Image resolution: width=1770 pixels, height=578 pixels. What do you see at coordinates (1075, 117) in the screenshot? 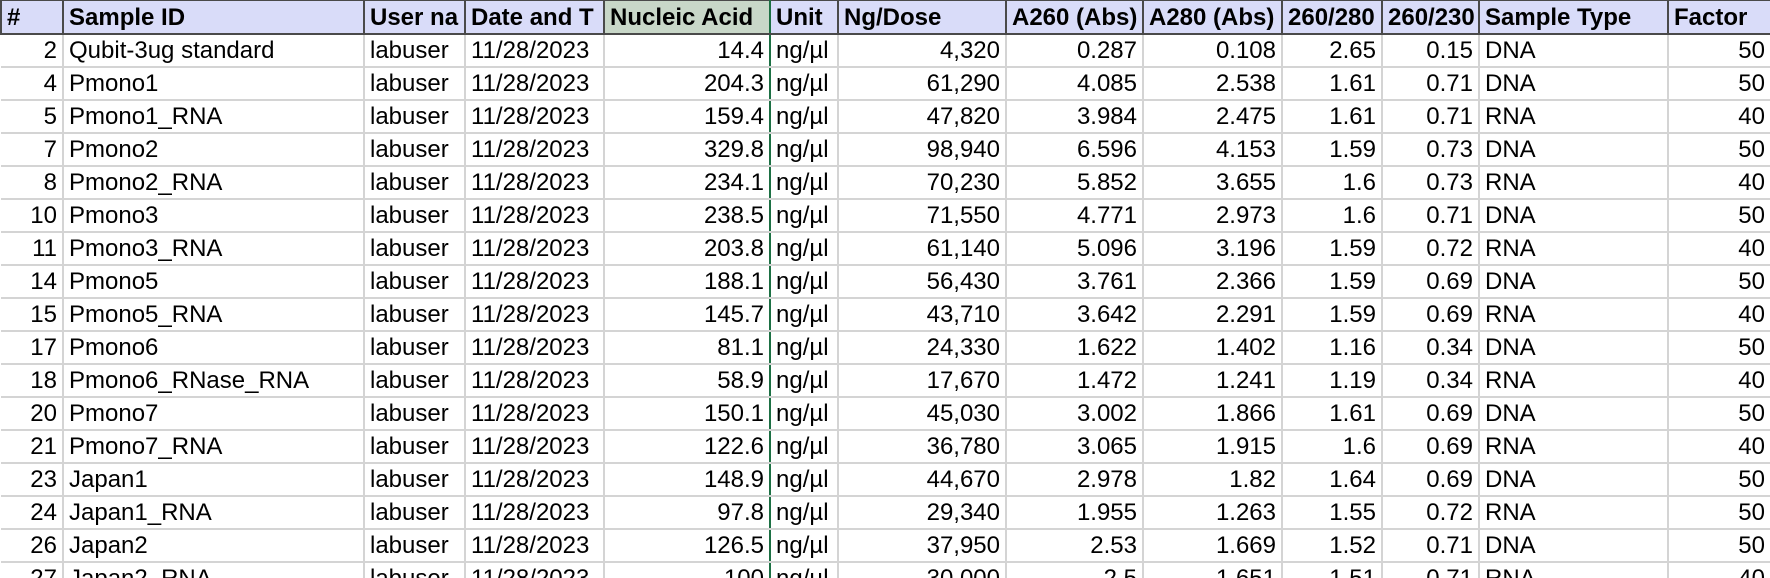
I see `a260-cell: 3.984` at bounding box center [1075, 117].